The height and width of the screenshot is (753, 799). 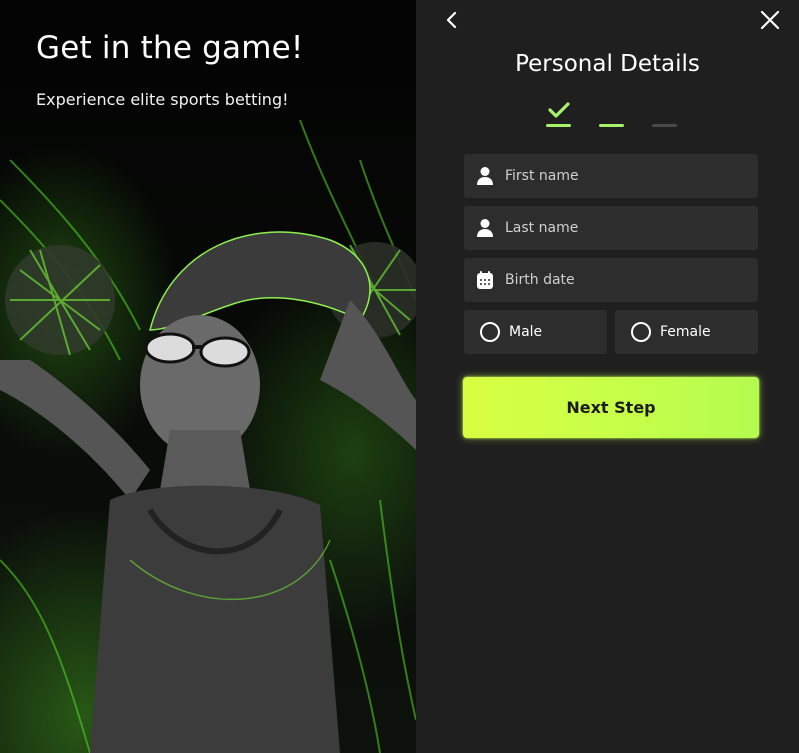 What do you see at coordinates (558, 125) in the screenshot?
I see `step-1-indicator` at bounding box center [558, 125].